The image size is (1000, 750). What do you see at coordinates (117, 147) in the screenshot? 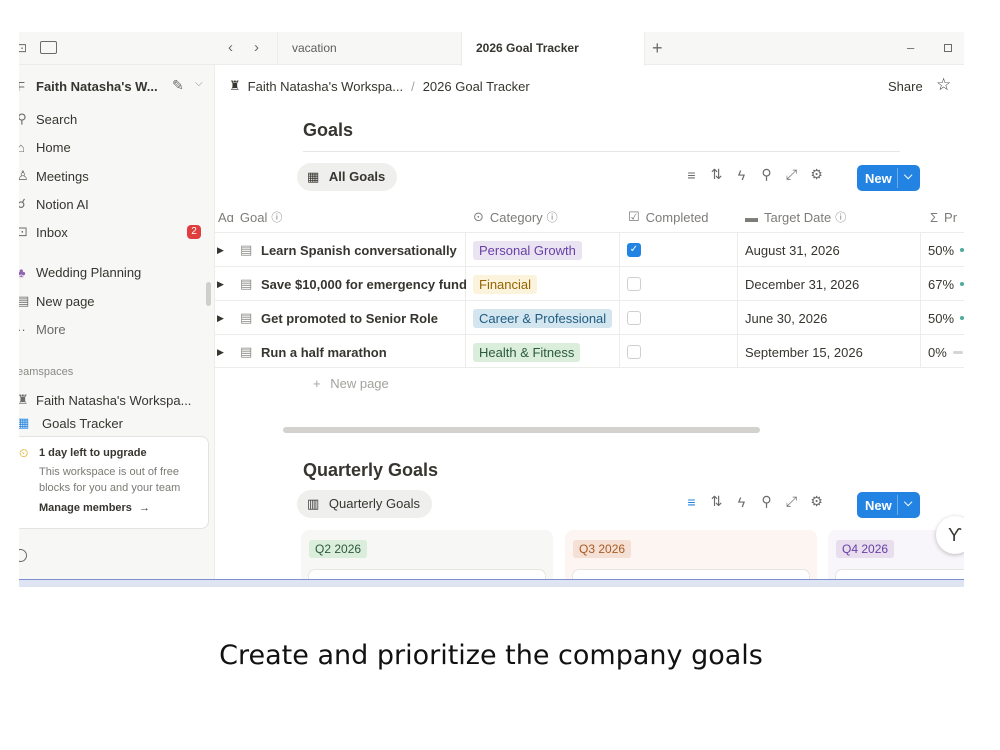
I see `sidebar-item-home: ⌂ Home` at bounding box center [117, 147].